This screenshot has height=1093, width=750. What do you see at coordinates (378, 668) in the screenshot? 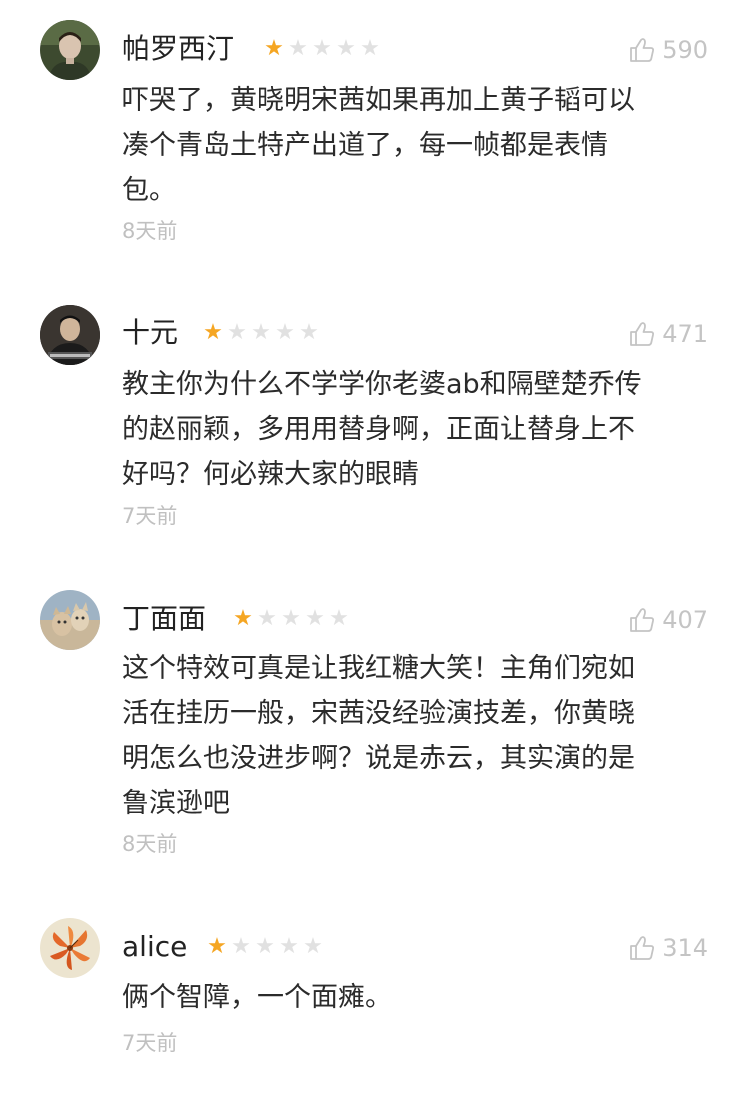
I see `content-line: 这个特效可真是让我红糖大笑！主角们宛如` at bounding box center [378, 668].